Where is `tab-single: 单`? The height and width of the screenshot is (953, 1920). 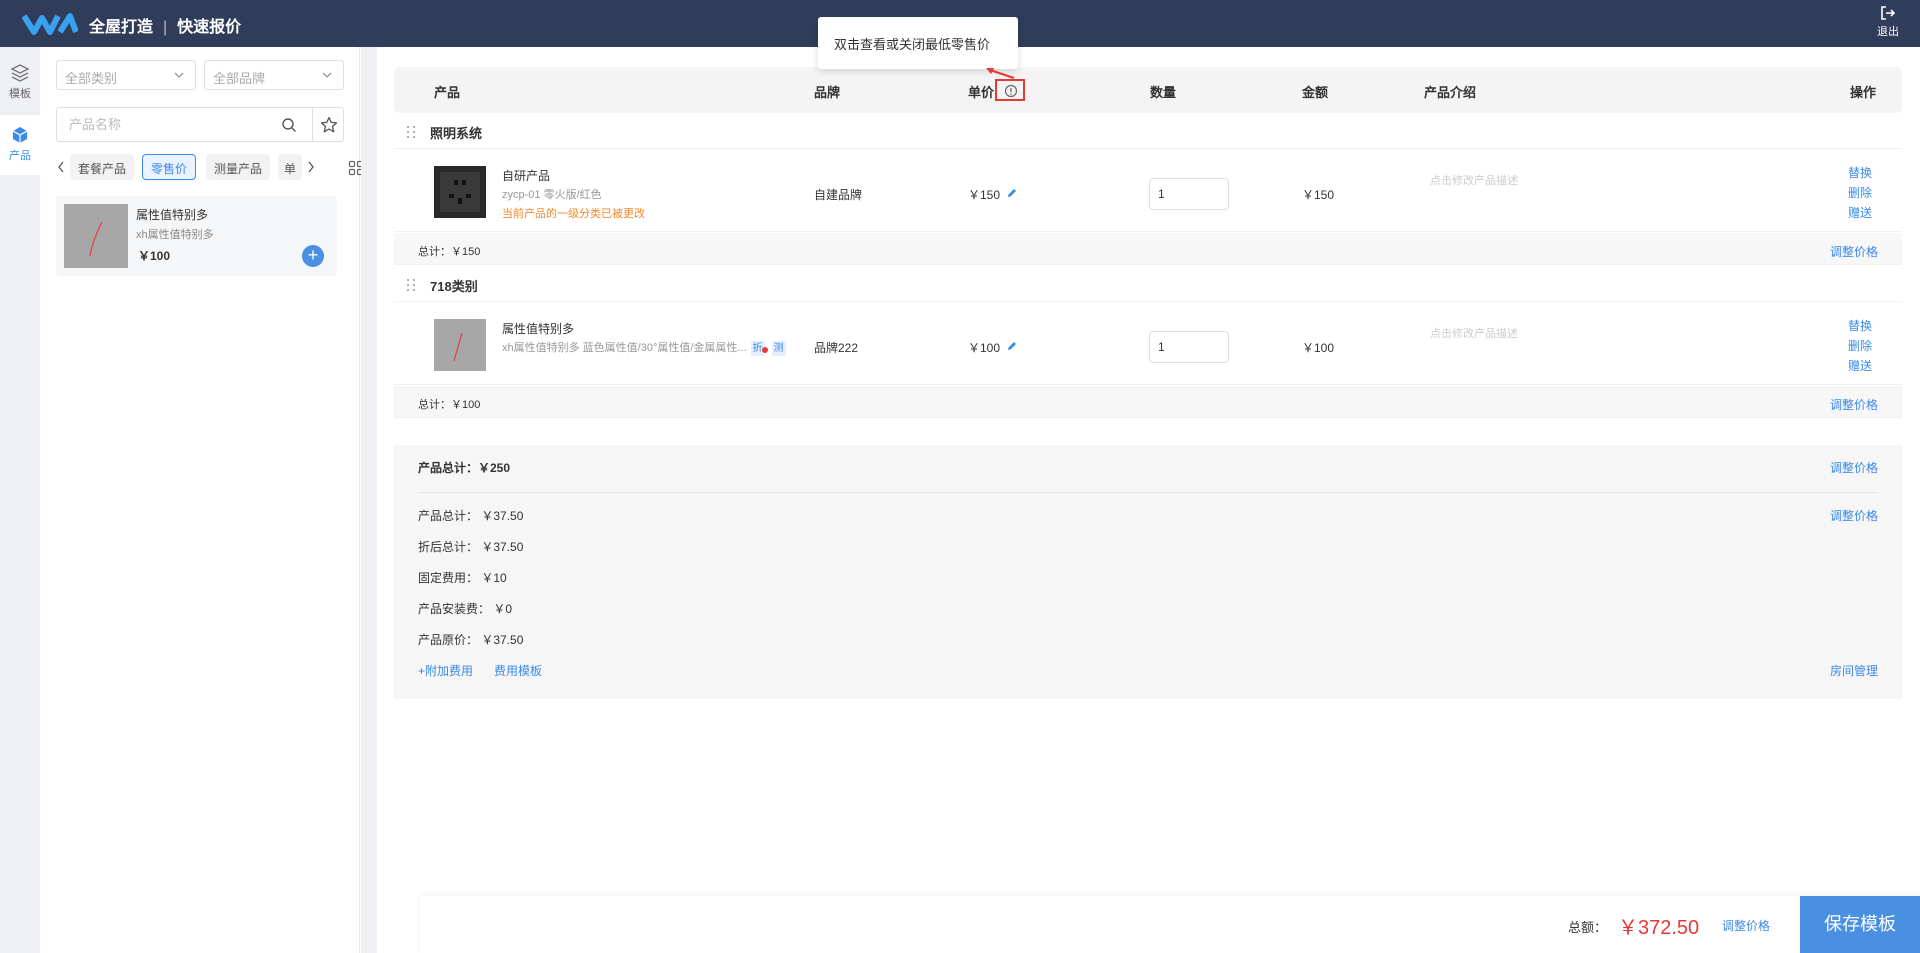
tab-single: 单 is located at coordinates (290, 167).